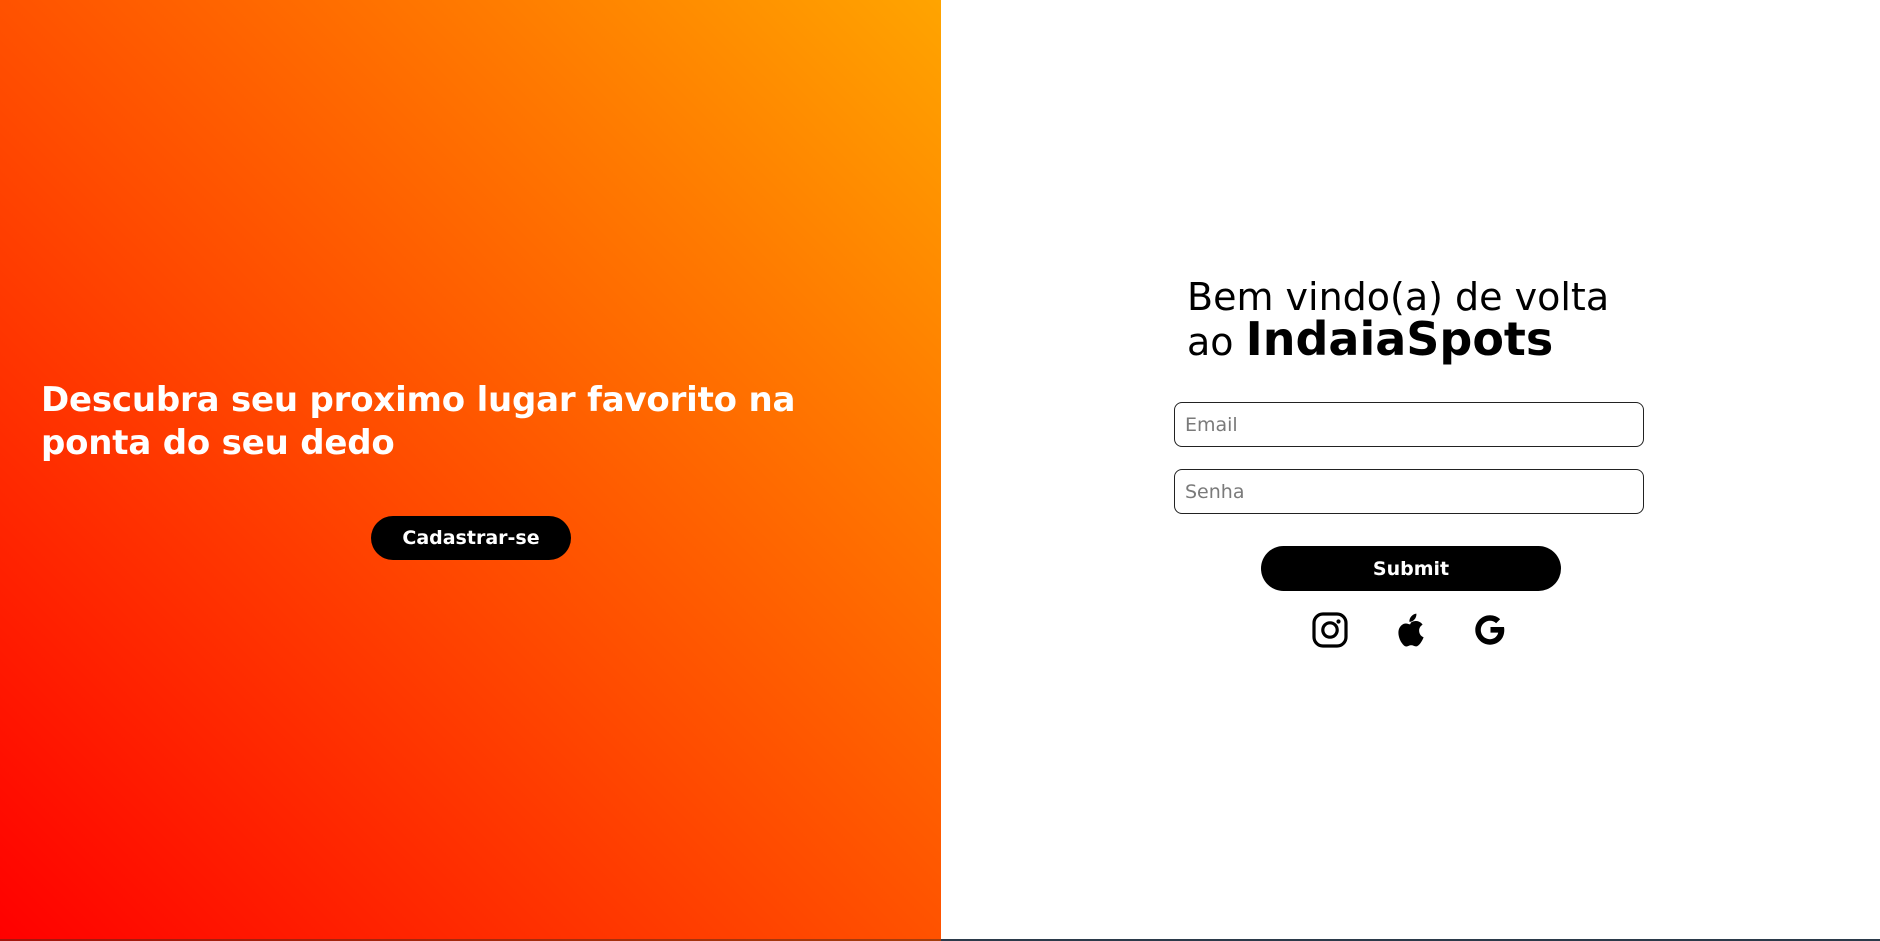  I want to click on social-login-row, so click(1411, 631).